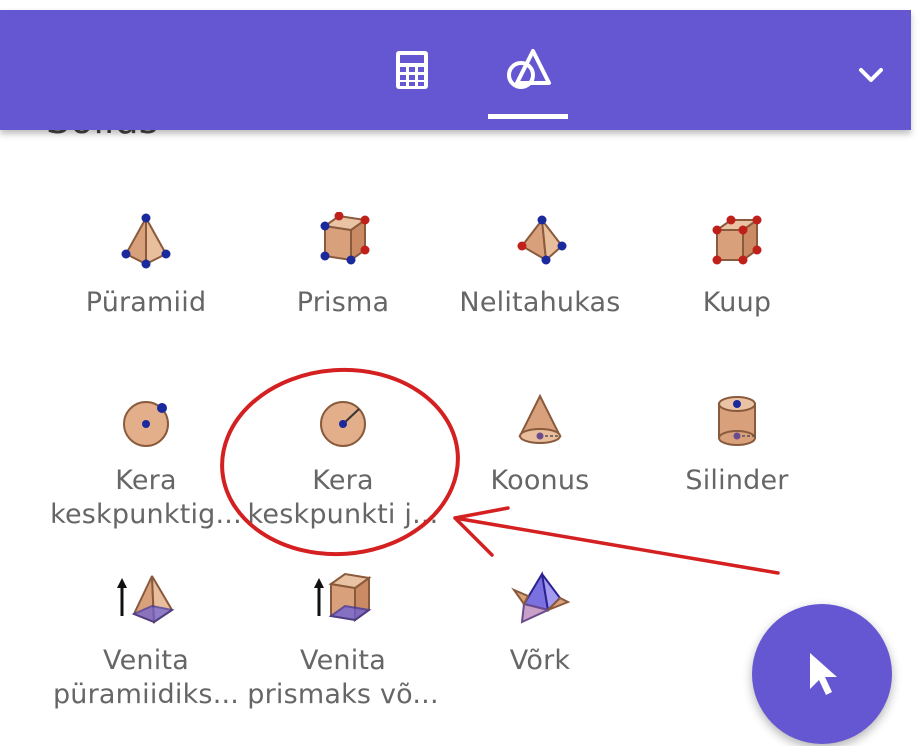  What do you see at coordinates (146, 424) in the screenshot?
I see `sphere-point-icon` at bounding box center [146, 424].